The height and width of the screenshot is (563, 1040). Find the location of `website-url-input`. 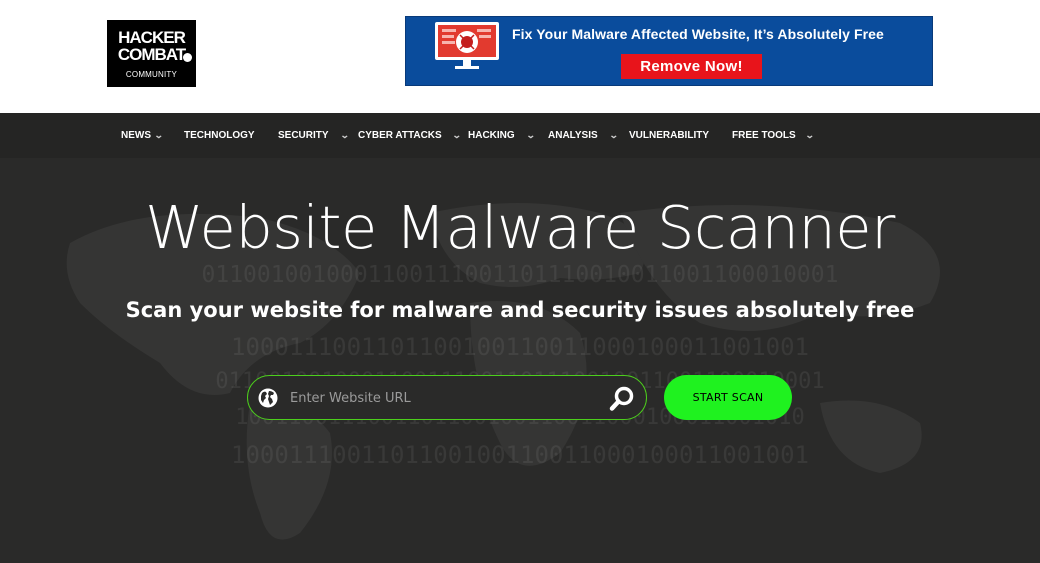

website-url-input is located at coordinates (440, 398).